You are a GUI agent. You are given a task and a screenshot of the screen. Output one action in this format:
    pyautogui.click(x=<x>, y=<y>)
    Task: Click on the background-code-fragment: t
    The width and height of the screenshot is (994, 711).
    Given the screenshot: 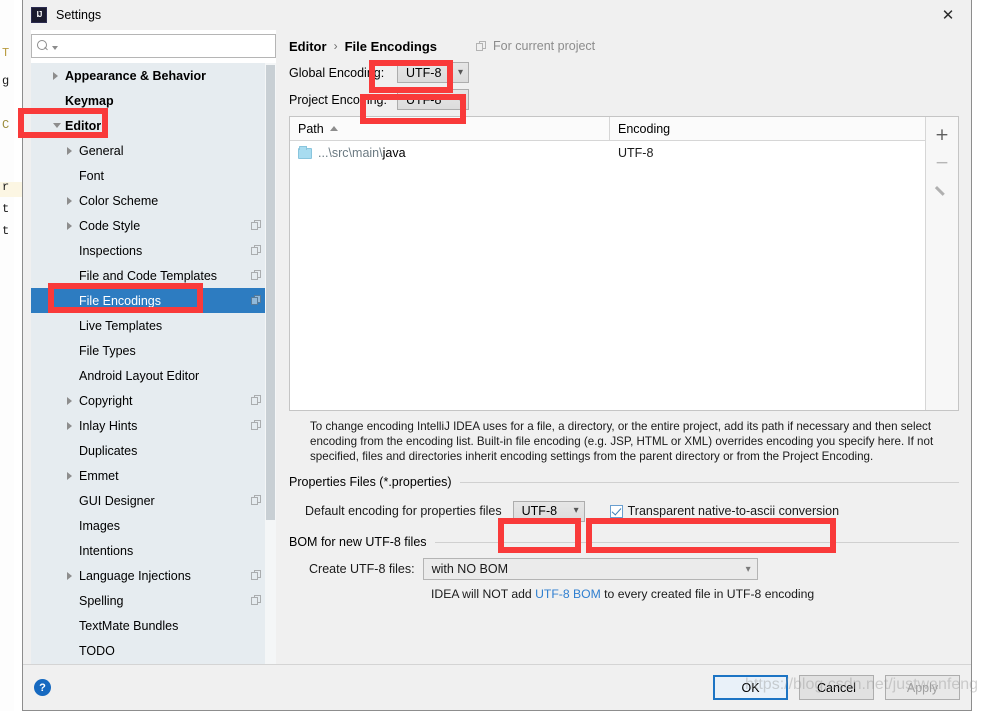 What is the action you would take?
    pyautogui.click(x=6, y=209)
    